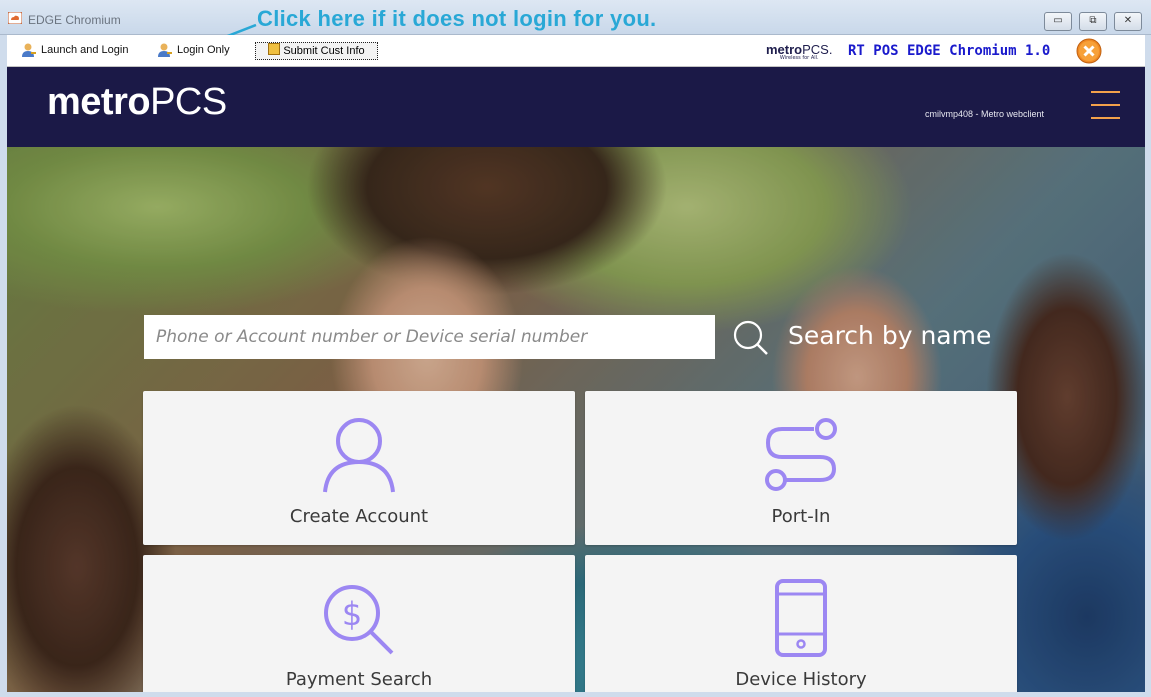 This screenshot has height=697, width=1151. What do you see at coordinates (359, 455) in the screenshot?
I see `person-icon` at bounding box center [359, 455].